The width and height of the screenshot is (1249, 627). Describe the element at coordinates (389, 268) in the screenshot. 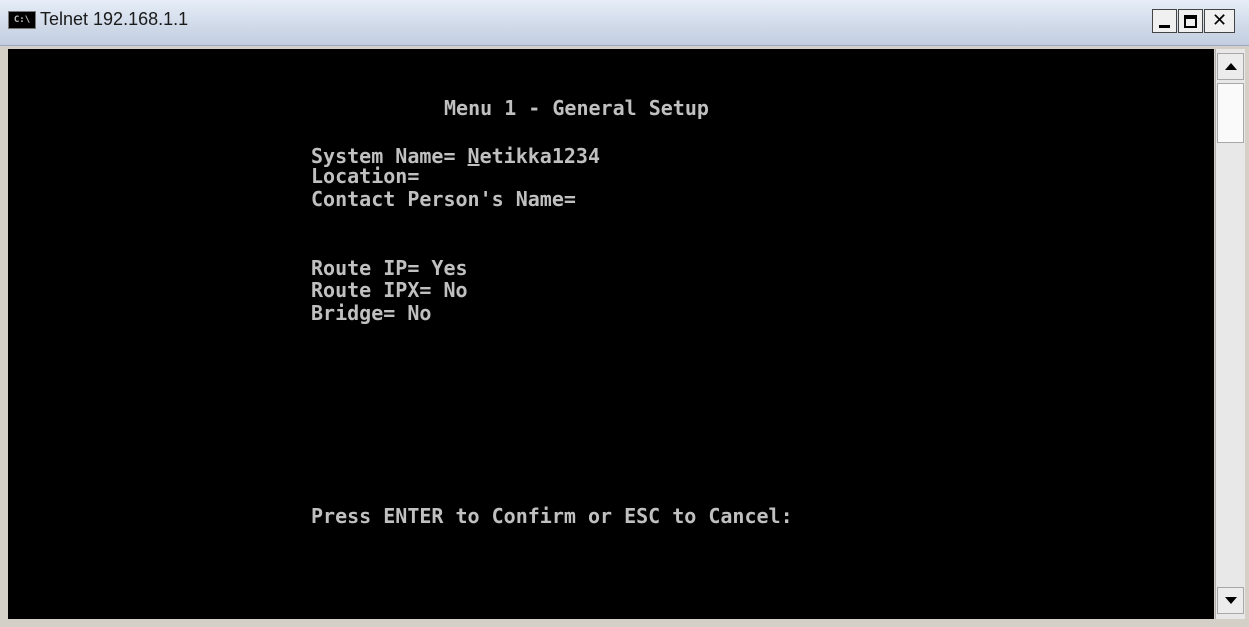

I see `route-ip-field: Route IP= Yes` at that location.